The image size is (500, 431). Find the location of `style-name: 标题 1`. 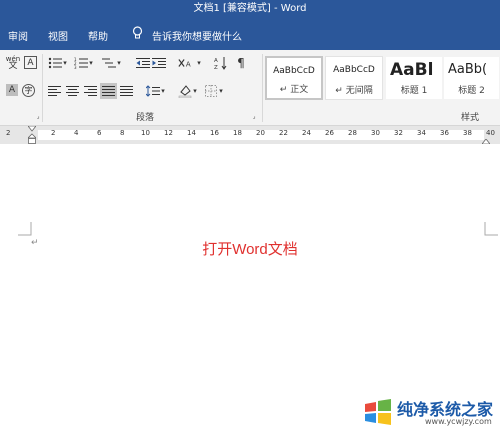

style-name: 标题 1 is located at coordinates (414, 91).